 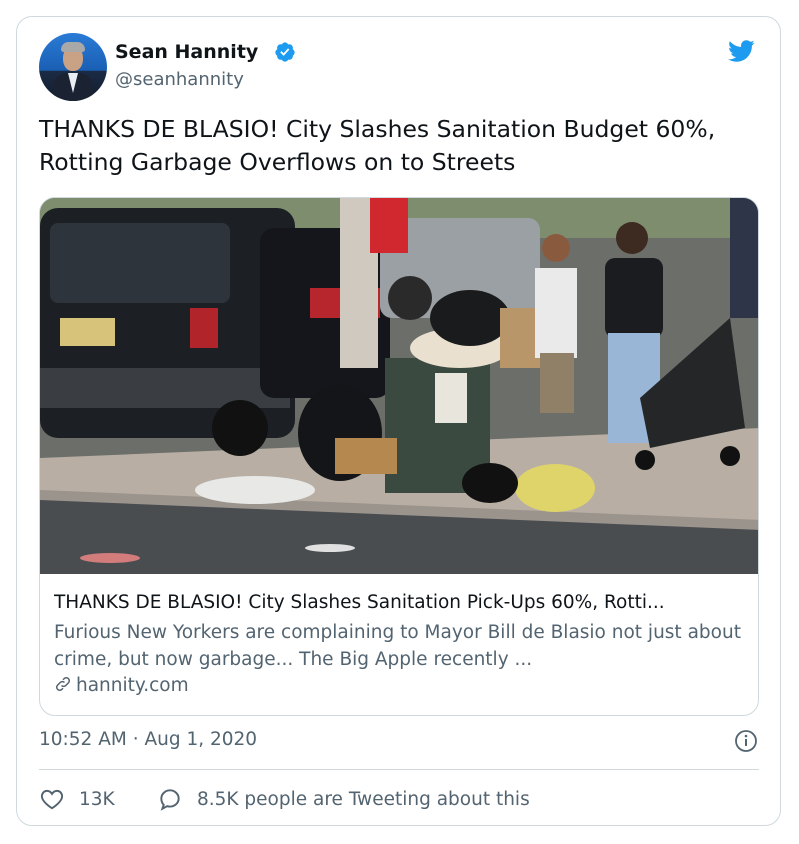 What do you see at coordinates (741, 51) in the screenshot?
I see `twitter-bird-icon` at bounding box center [741, 51].